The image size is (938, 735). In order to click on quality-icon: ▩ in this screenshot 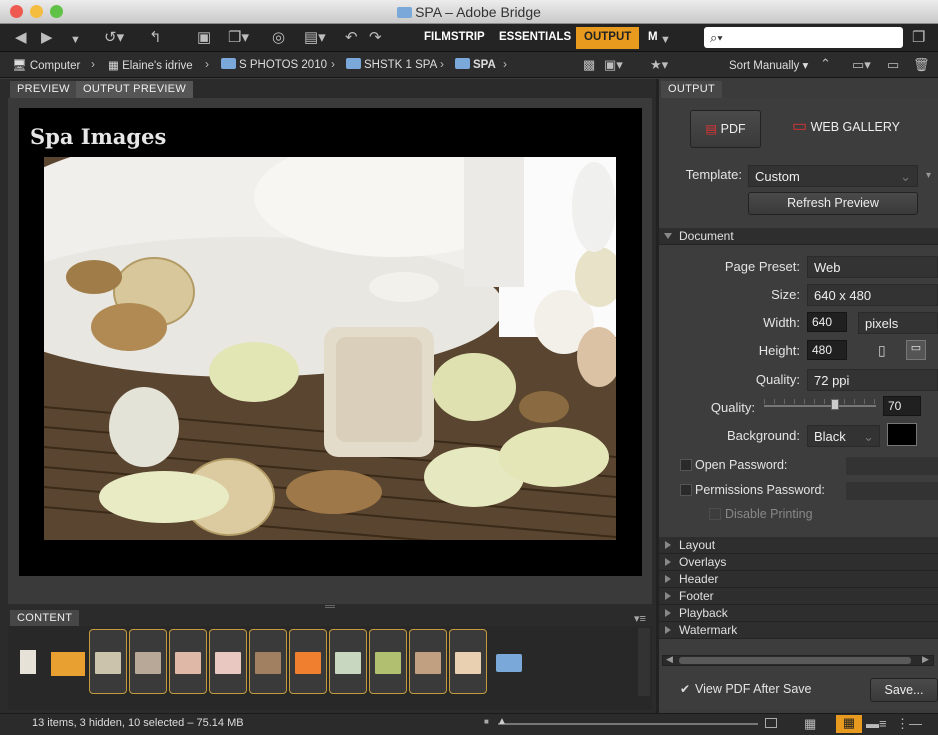, I will do `click(589, 65)`.